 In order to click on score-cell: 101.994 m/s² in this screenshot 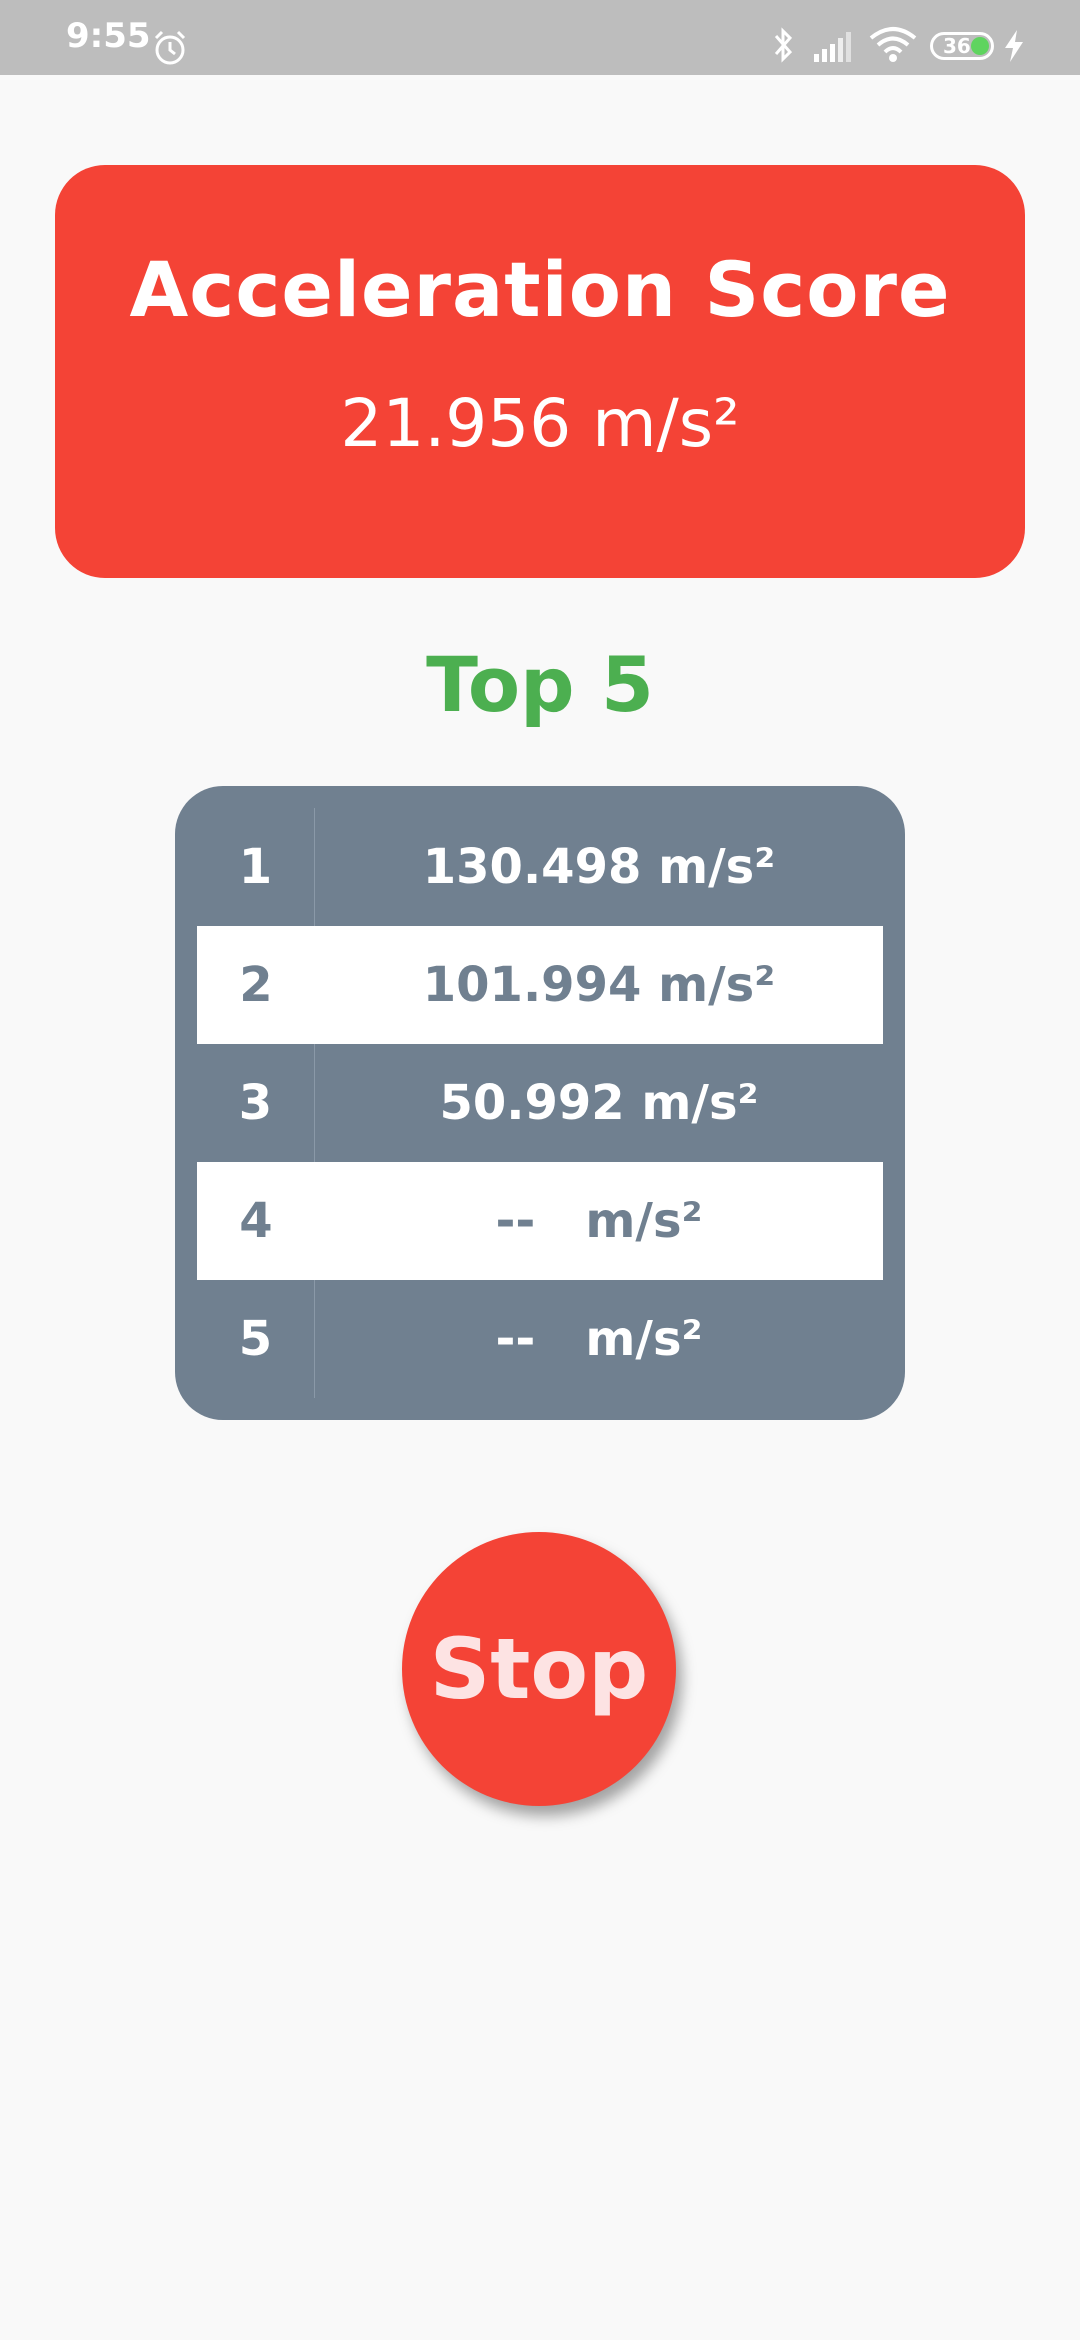, I will do `click(599, 985)`.